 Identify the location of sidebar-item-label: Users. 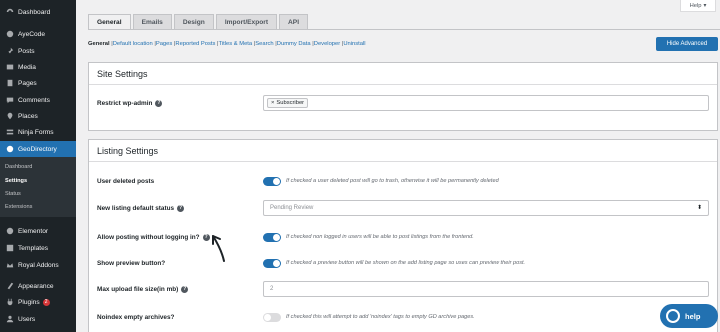
(27, 319).